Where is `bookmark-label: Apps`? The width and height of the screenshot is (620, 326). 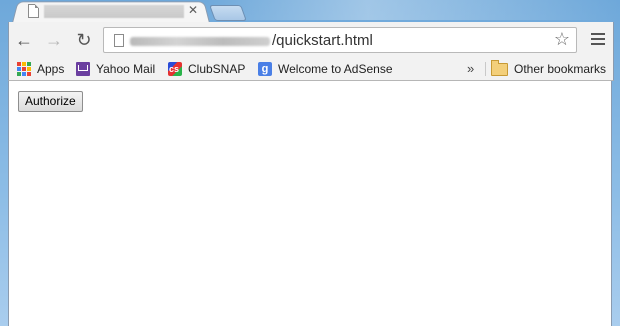 bookmark-label: Apps is located at coordinates (51, 69).